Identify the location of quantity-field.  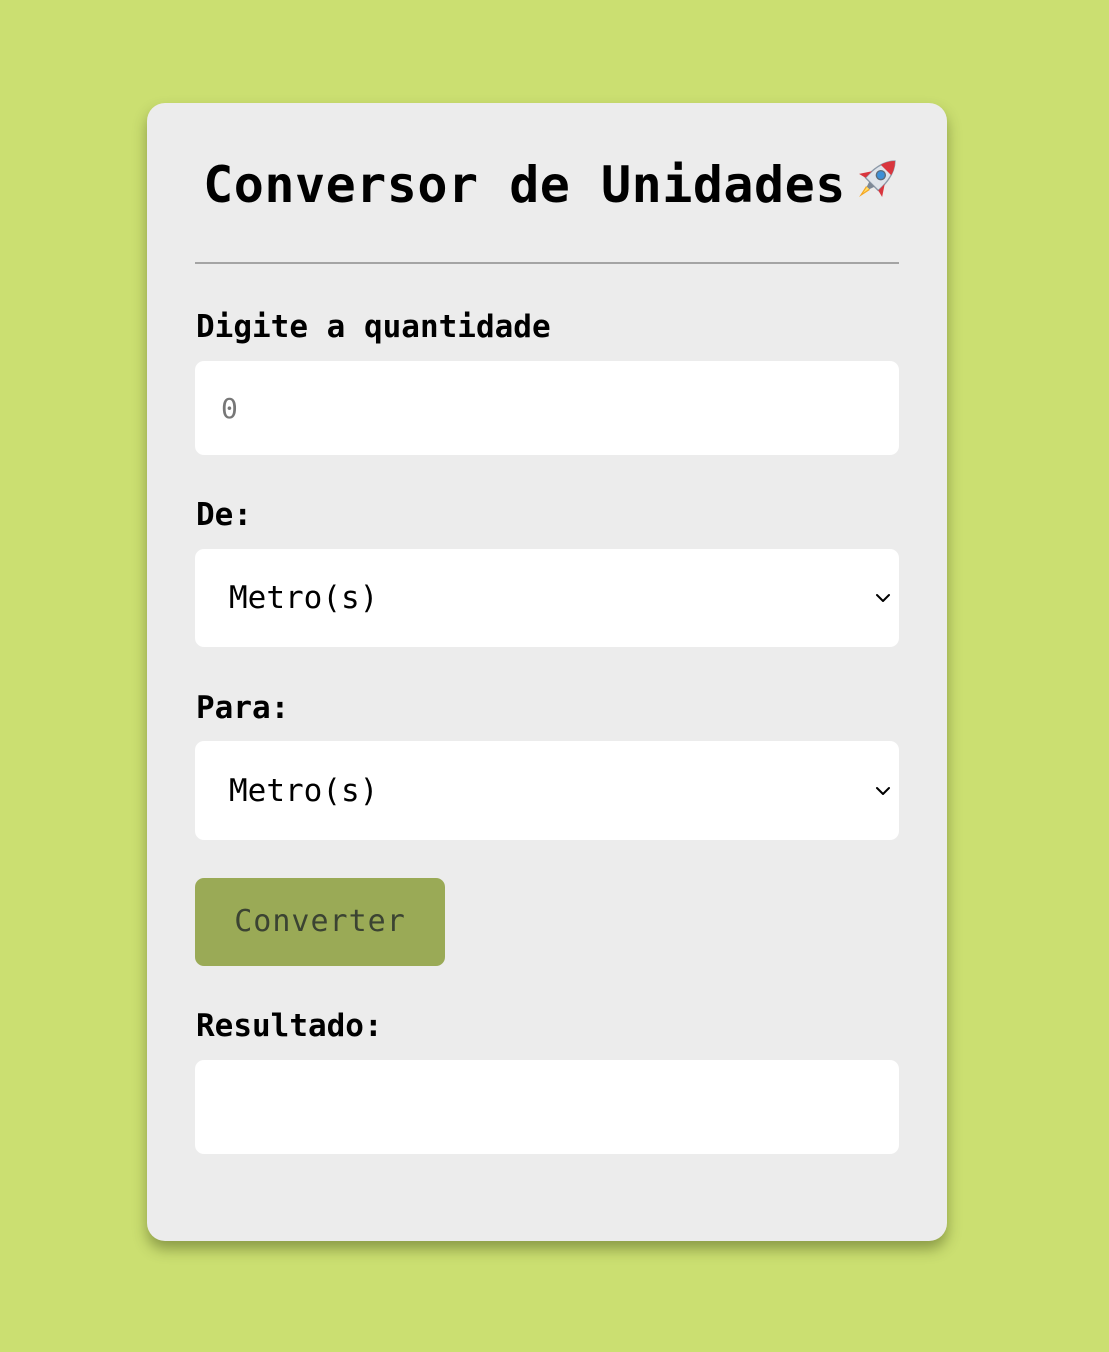
(547, 408).